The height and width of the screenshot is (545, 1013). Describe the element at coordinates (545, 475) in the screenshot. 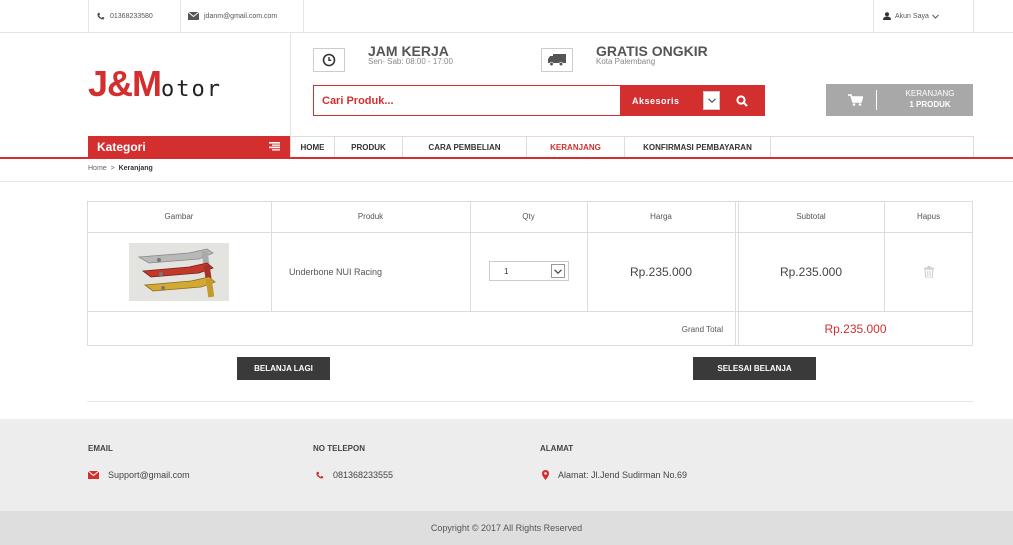

I see `map-marker-icon` at that location.